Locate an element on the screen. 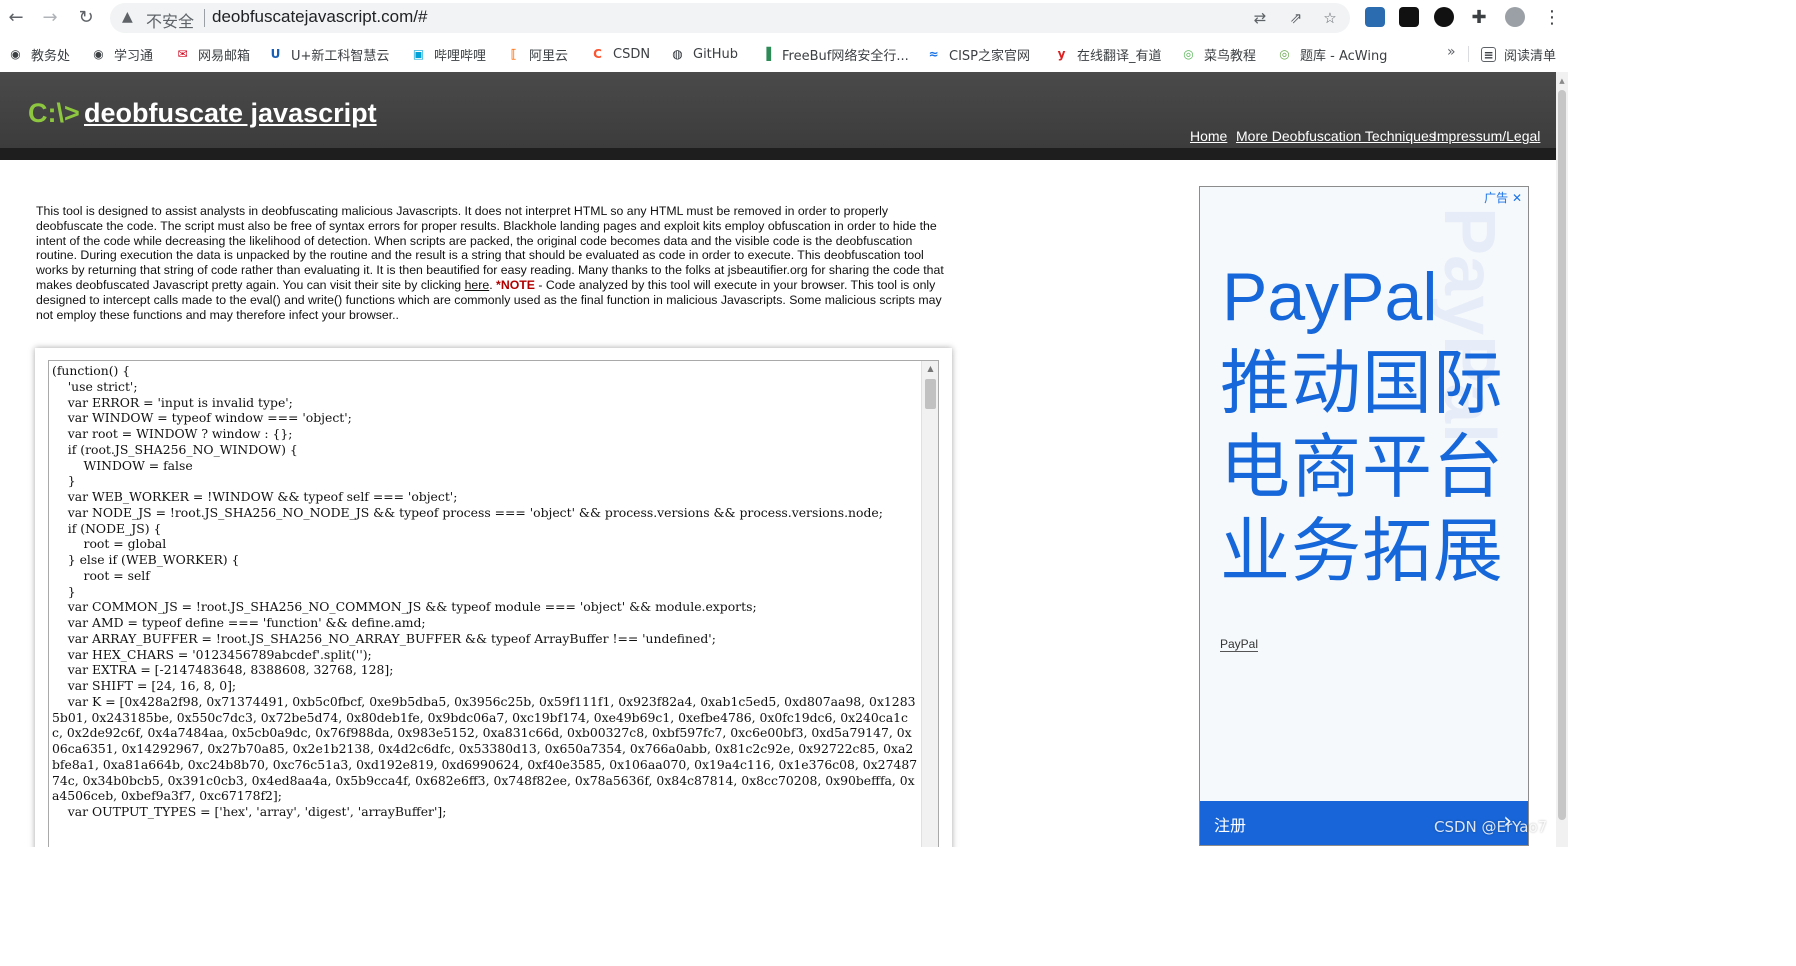 The width and height of the screenshot is (1796, 966). bookmark-item: ◍ GitHub is located at coordinates (704, 54).